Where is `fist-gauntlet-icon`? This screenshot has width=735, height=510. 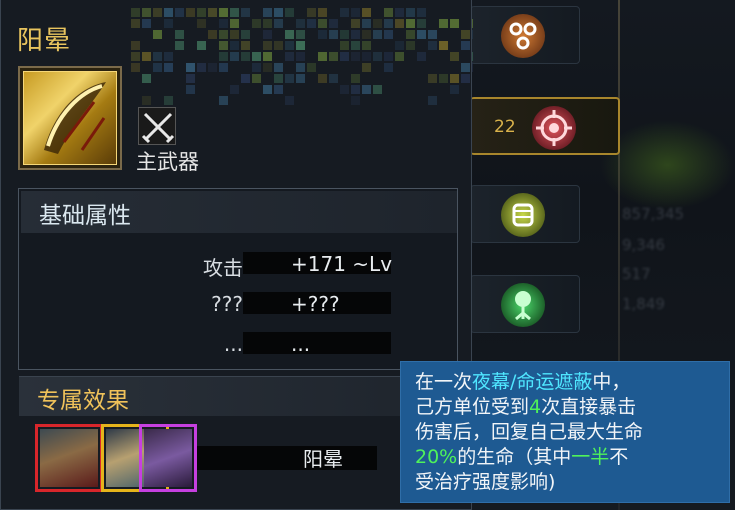
fist-gauntlet-icon is located at coordinates (523, 215).